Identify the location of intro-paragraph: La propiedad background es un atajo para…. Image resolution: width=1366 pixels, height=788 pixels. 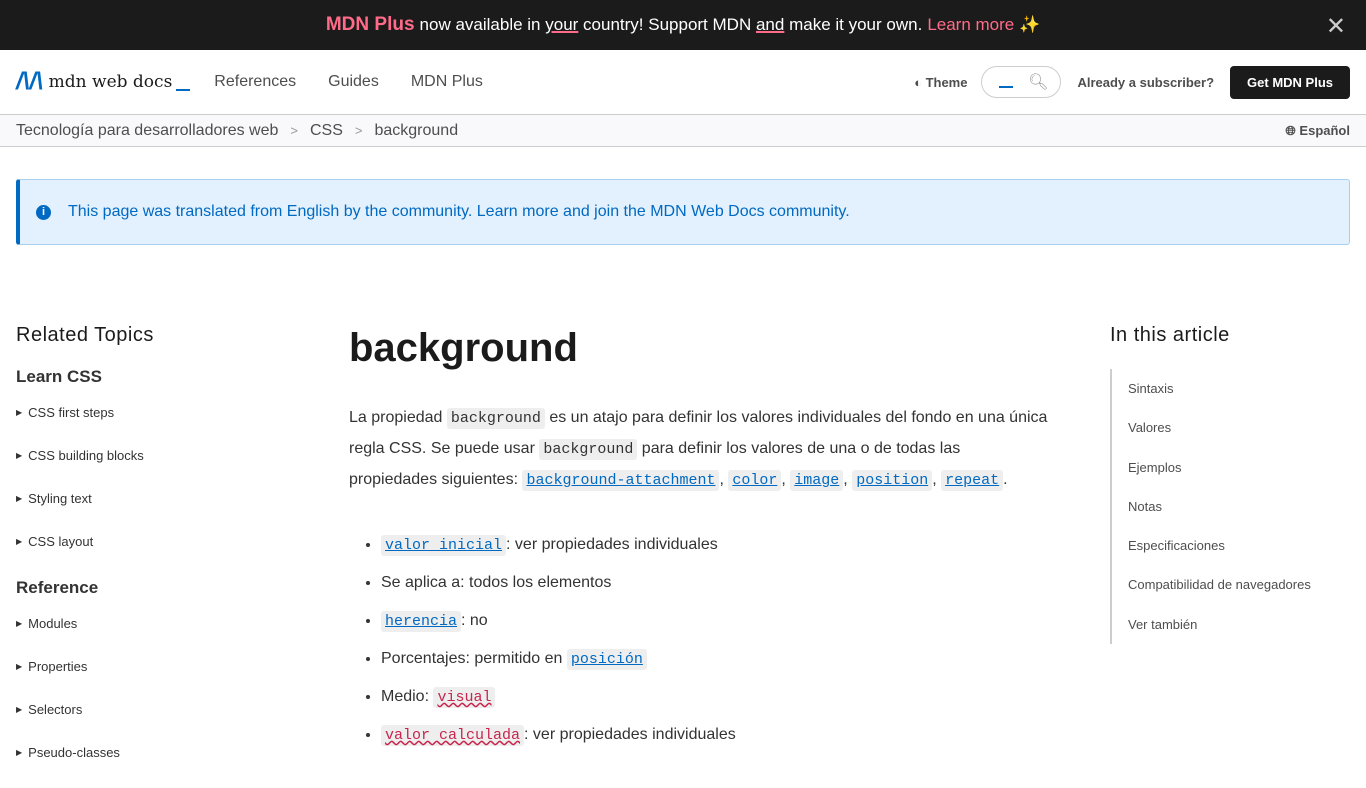
(698, 449).